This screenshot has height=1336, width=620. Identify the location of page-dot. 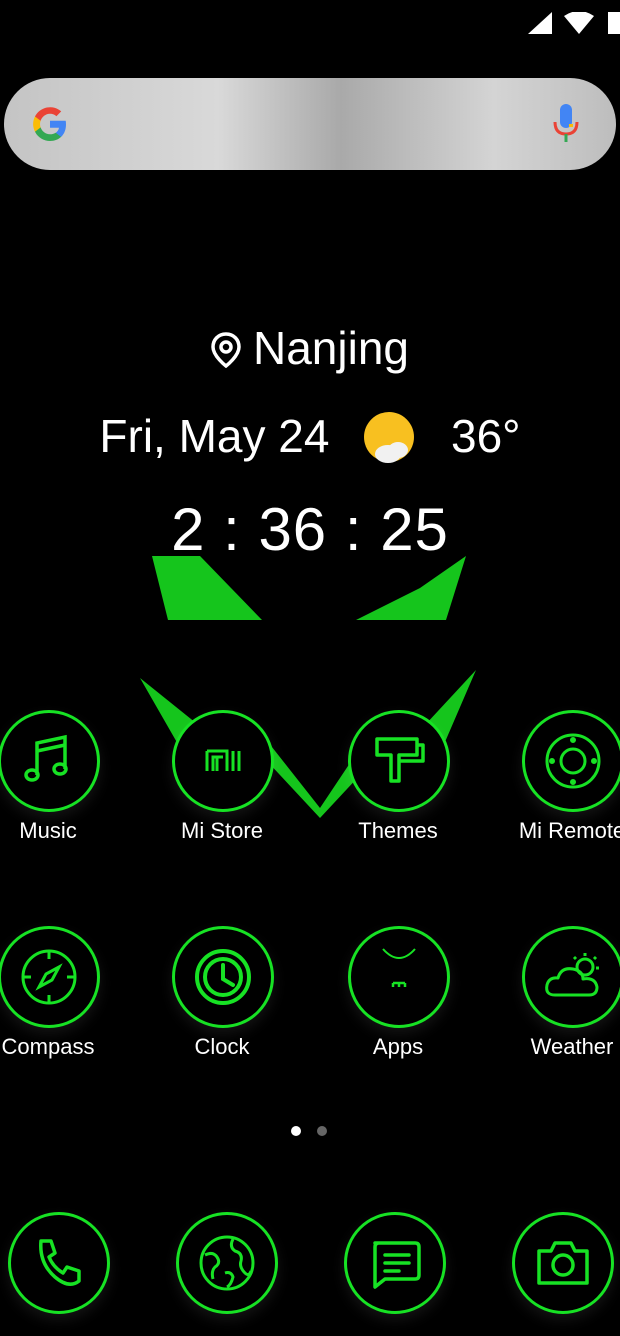
(322, 1131).